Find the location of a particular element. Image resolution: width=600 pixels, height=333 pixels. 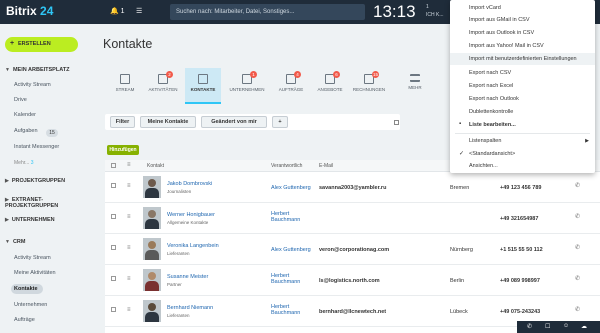

sidebar-item-companies: Unternehmen is located at coordinates (30, 305).